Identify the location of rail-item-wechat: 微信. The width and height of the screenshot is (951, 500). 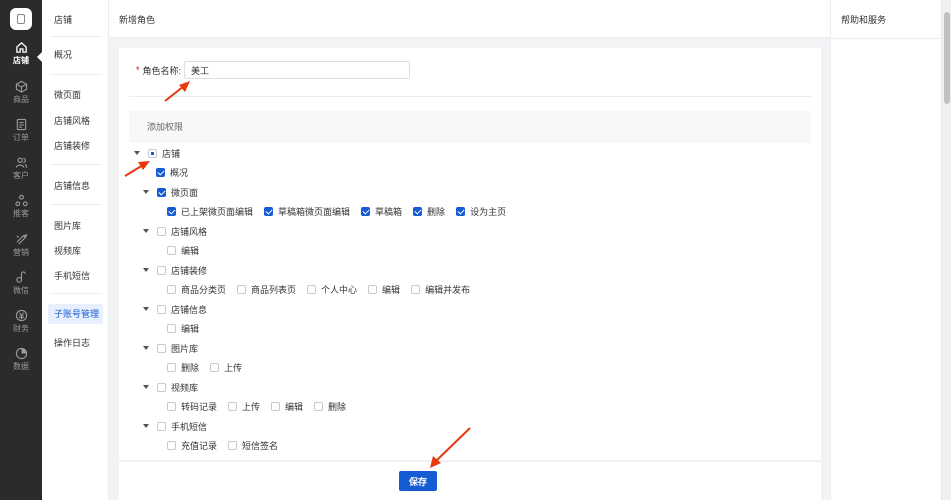
(21, 283).